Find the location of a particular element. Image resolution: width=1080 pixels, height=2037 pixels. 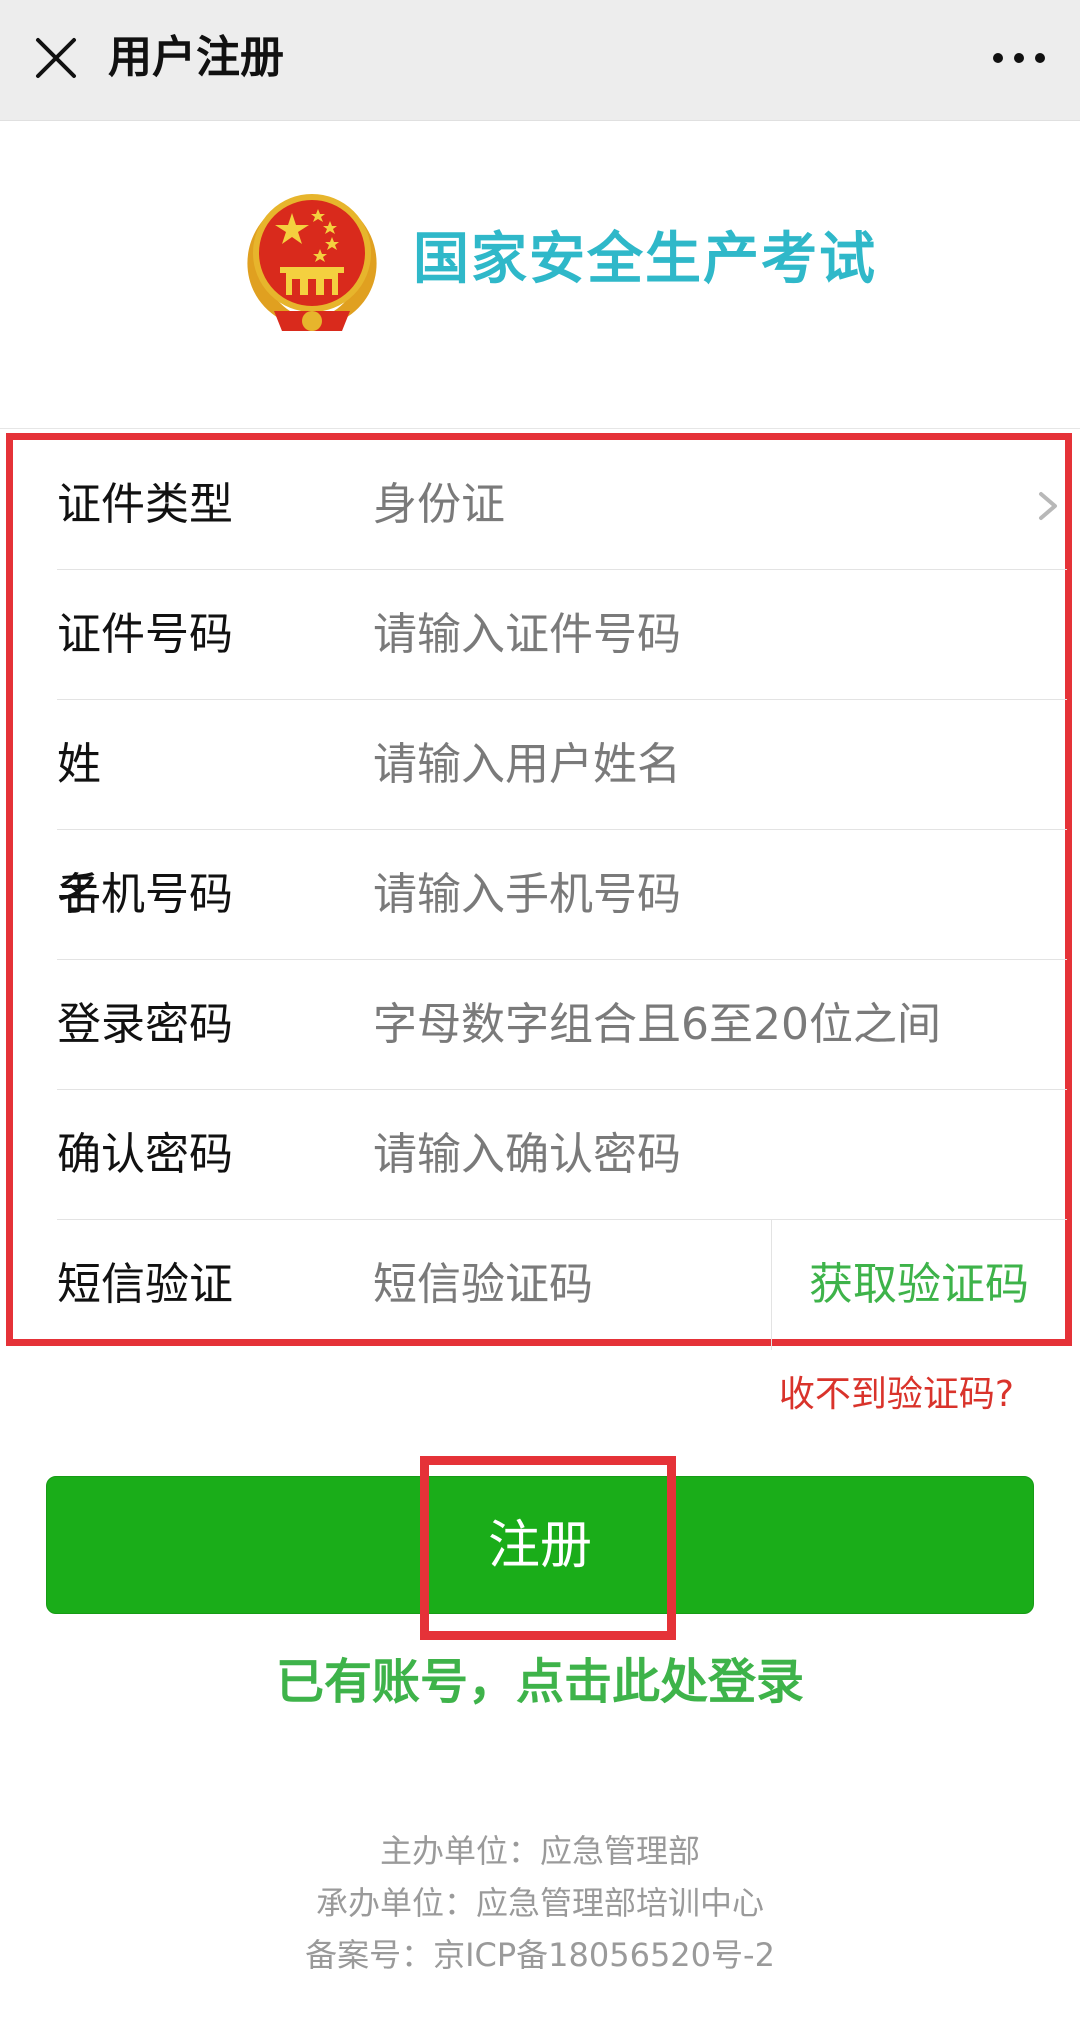

name-row: 姓名 is located at coordinates (562, 810).